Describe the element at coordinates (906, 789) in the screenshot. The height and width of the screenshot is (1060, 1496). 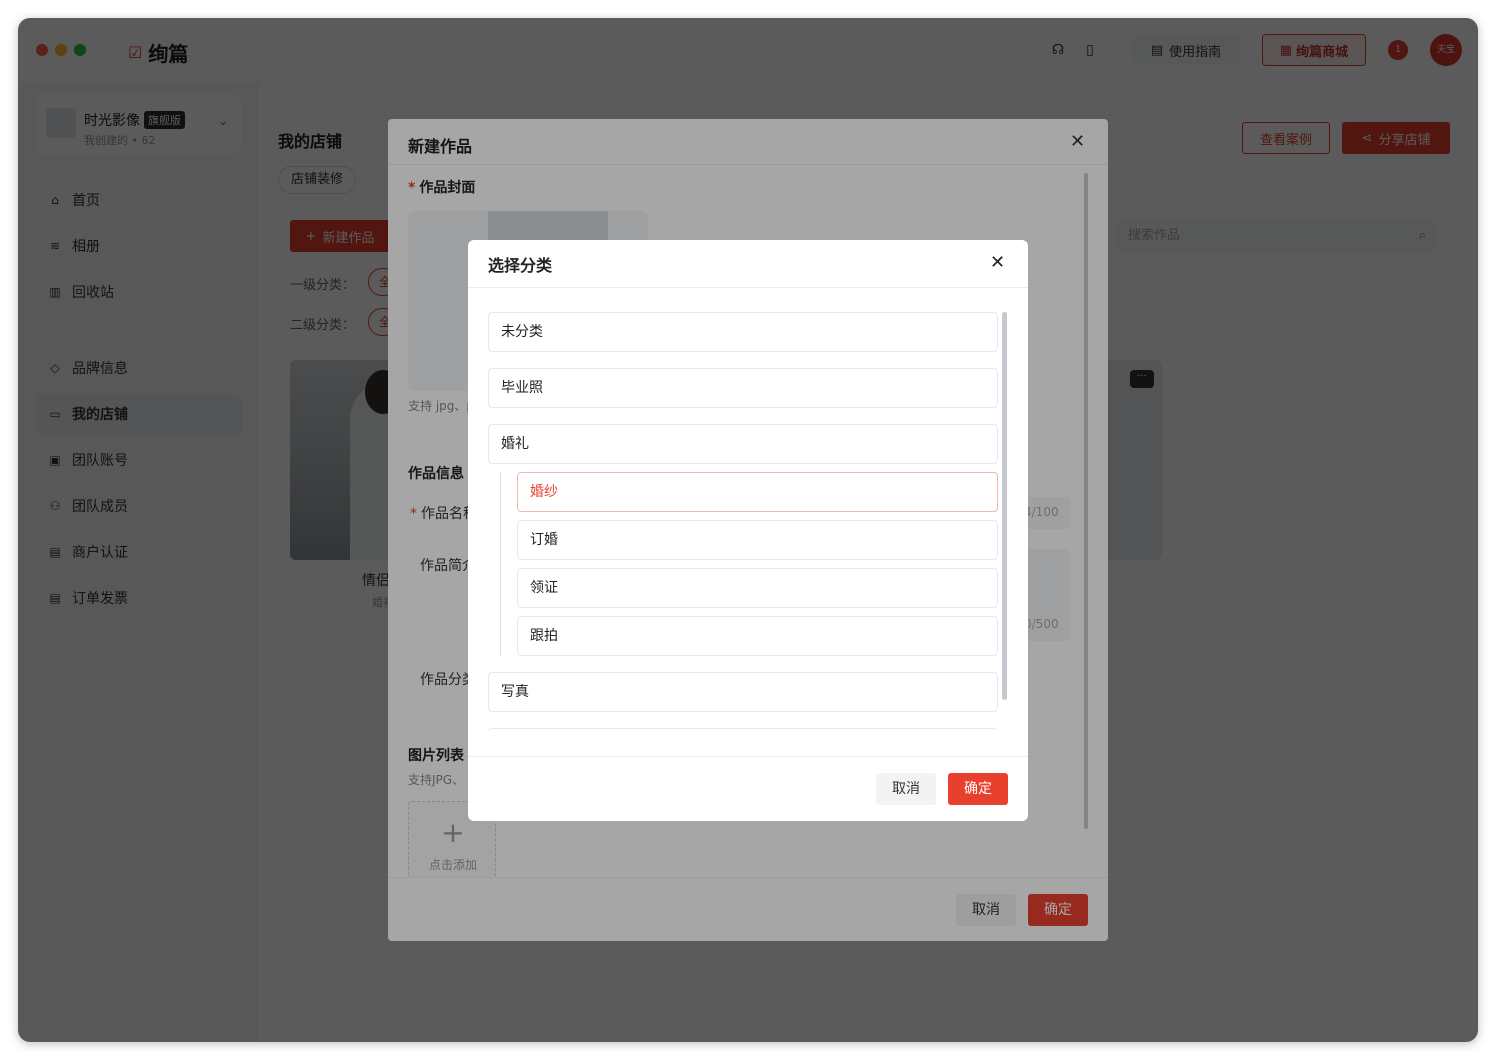
I see `cancel-button: 取消` at that location.